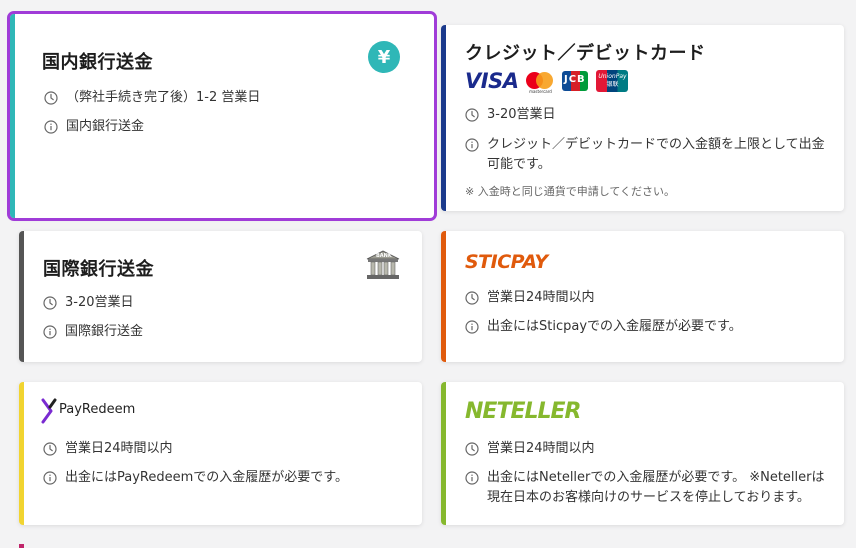  I want to click on processing-time-row: （弊社手続き完了後）1-2 営業日, so click(225, 98).